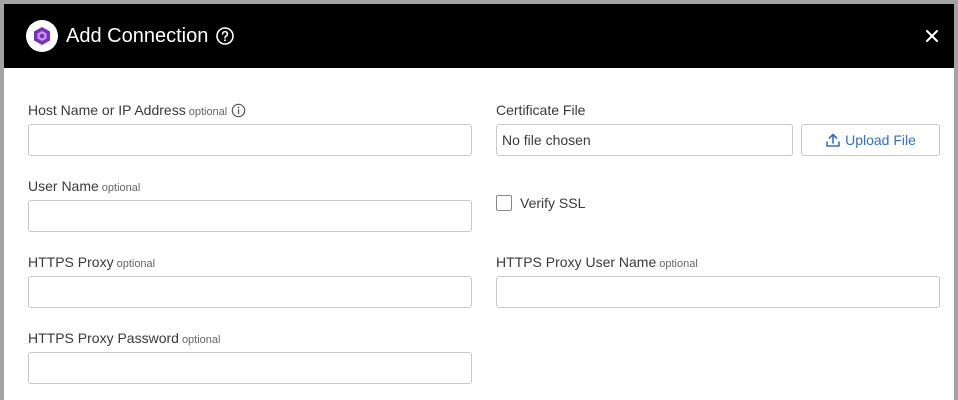 Image resolution: width=958 pixels, height=400 pixels. What do you see at coordinates (238, 112) in the screenshot?
I see `info-icon` at bounding box center [238, 112].